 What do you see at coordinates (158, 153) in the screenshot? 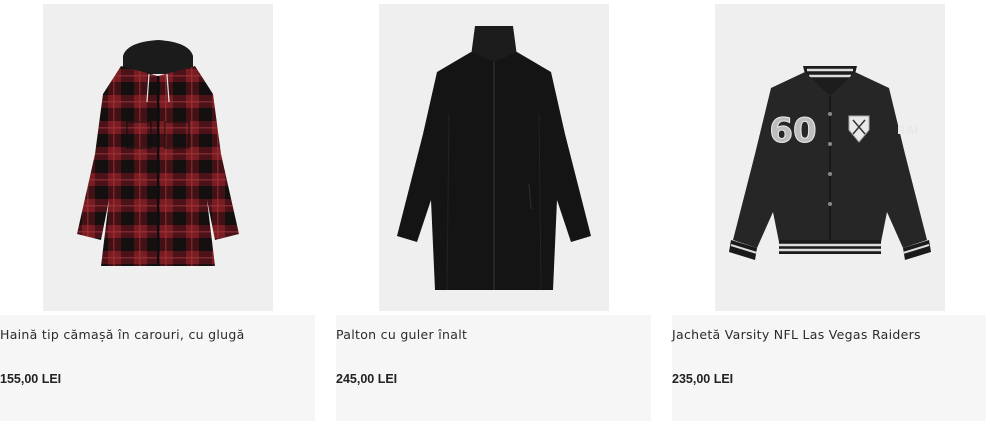
I see `plaid-hooded-shirt-jacket-image` at bounding box center [158, 153].